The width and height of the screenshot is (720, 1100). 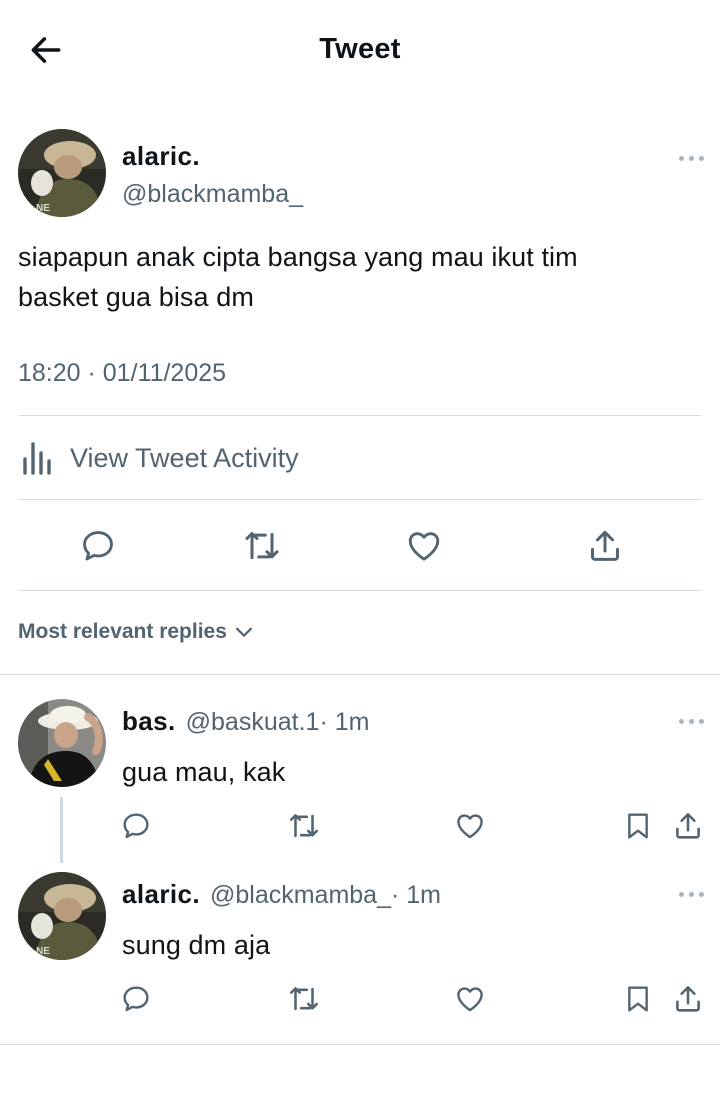 I want to click on view-tweet-activity-link: View Tweet Activity, so click(x=158, y=458).